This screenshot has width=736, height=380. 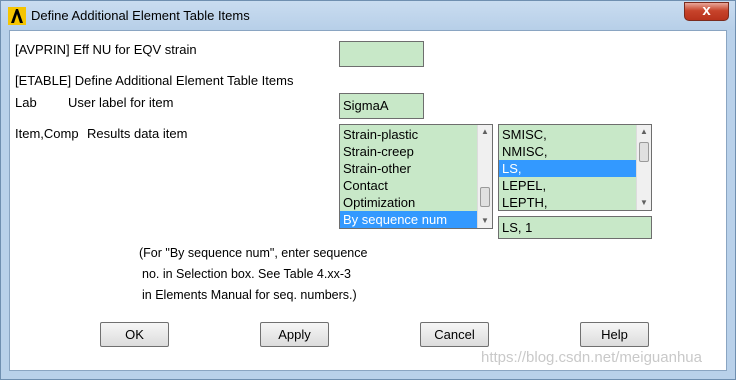 I want to click on component-listbox: SMISC, NMISC, LS, LEPEL, LEPTH, ▲ ▼, so click(x=575, y=167).